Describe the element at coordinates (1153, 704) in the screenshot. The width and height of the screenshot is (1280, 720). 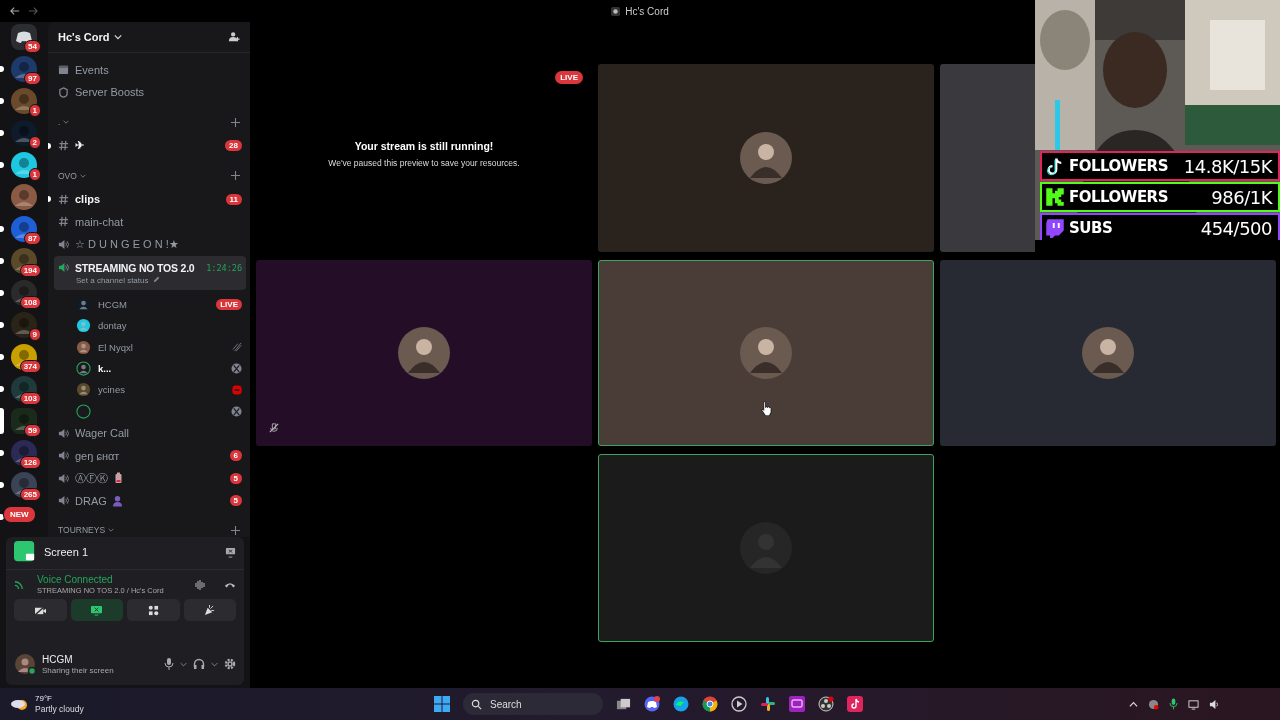
I see `tray-app-icon` at that location.